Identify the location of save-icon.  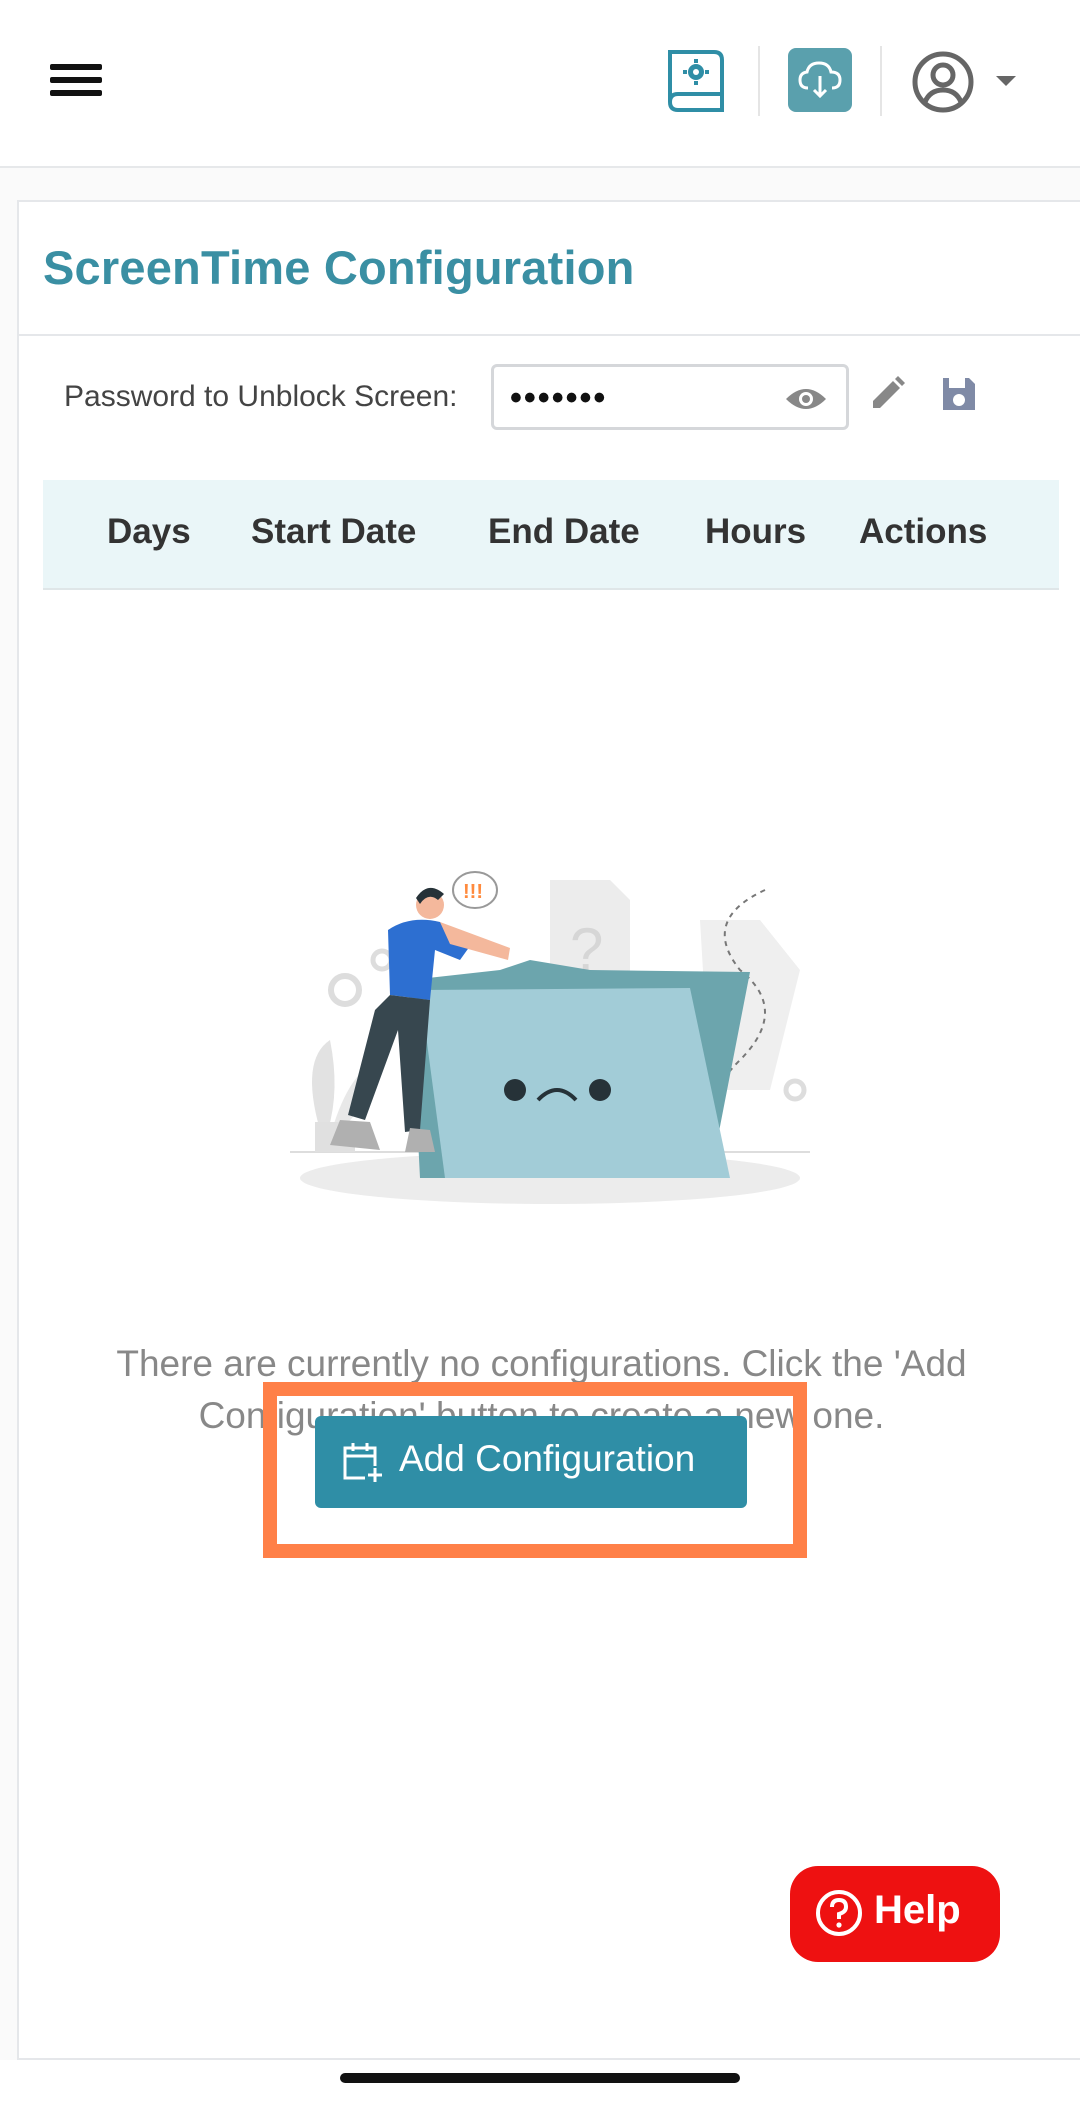
(959, 394).